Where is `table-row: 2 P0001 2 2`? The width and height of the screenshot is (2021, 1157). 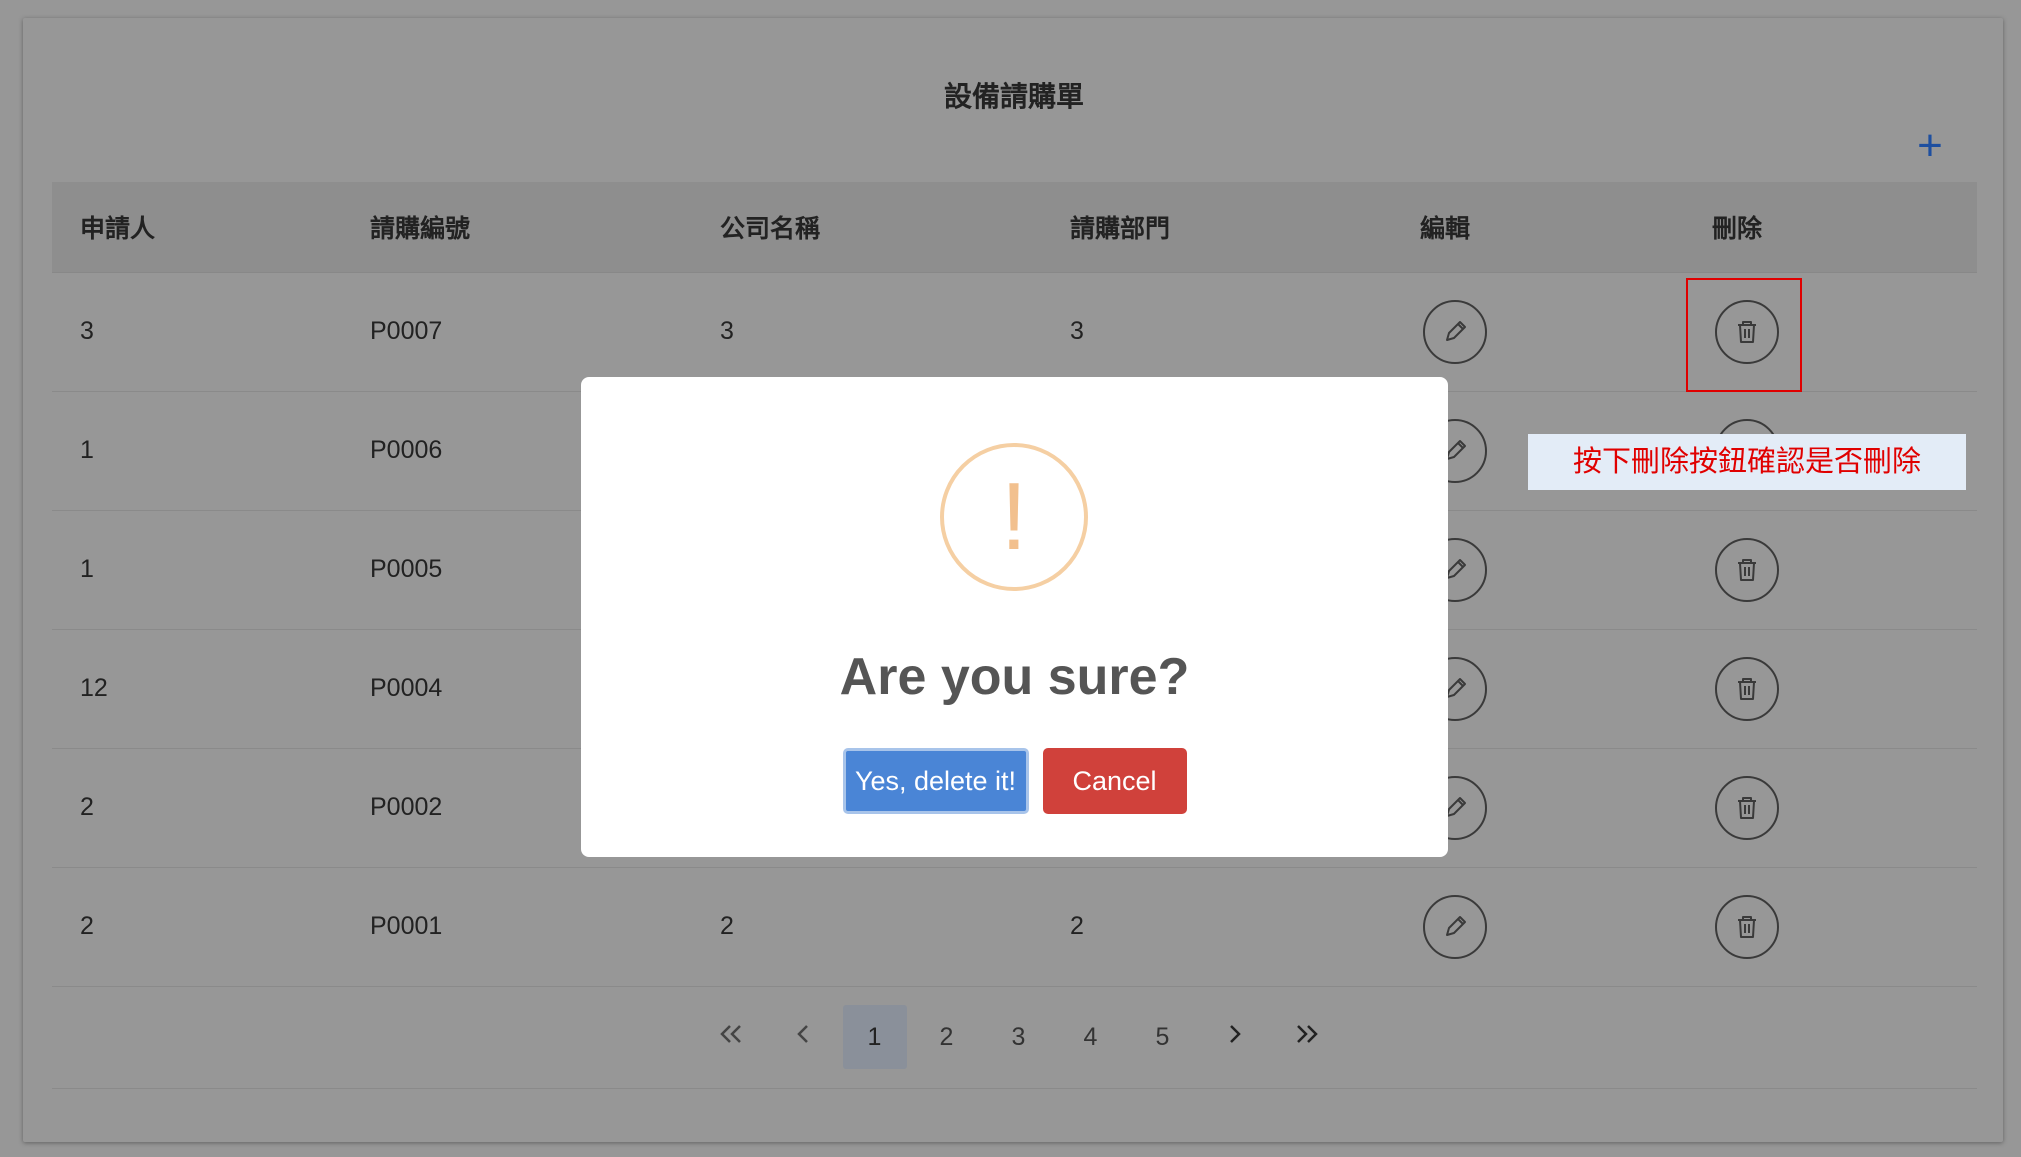 table-row: 2 P0001 2 2 is located at coordinates (1014, 926).